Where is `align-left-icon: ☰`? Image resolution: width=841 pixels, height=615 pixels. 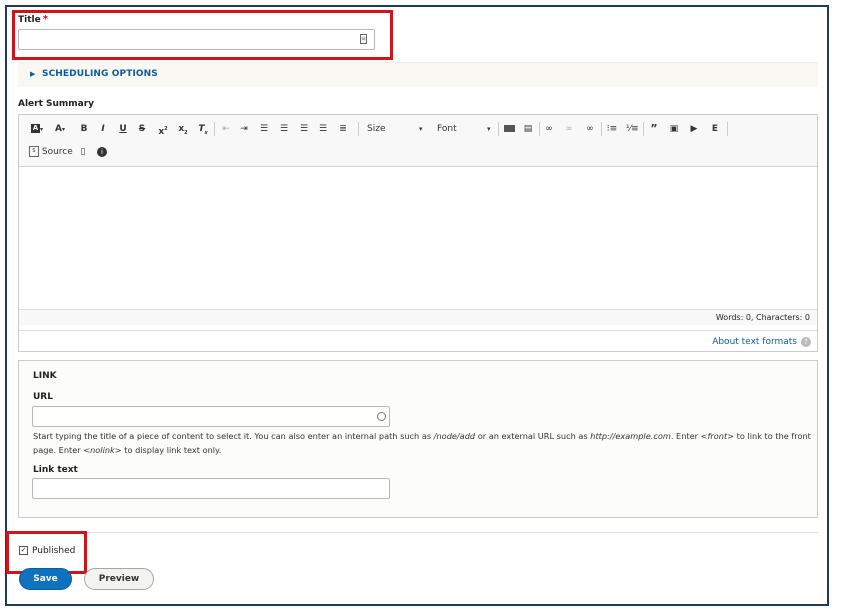
align-left-icon: ☰ is located at coordinates (323, 129).